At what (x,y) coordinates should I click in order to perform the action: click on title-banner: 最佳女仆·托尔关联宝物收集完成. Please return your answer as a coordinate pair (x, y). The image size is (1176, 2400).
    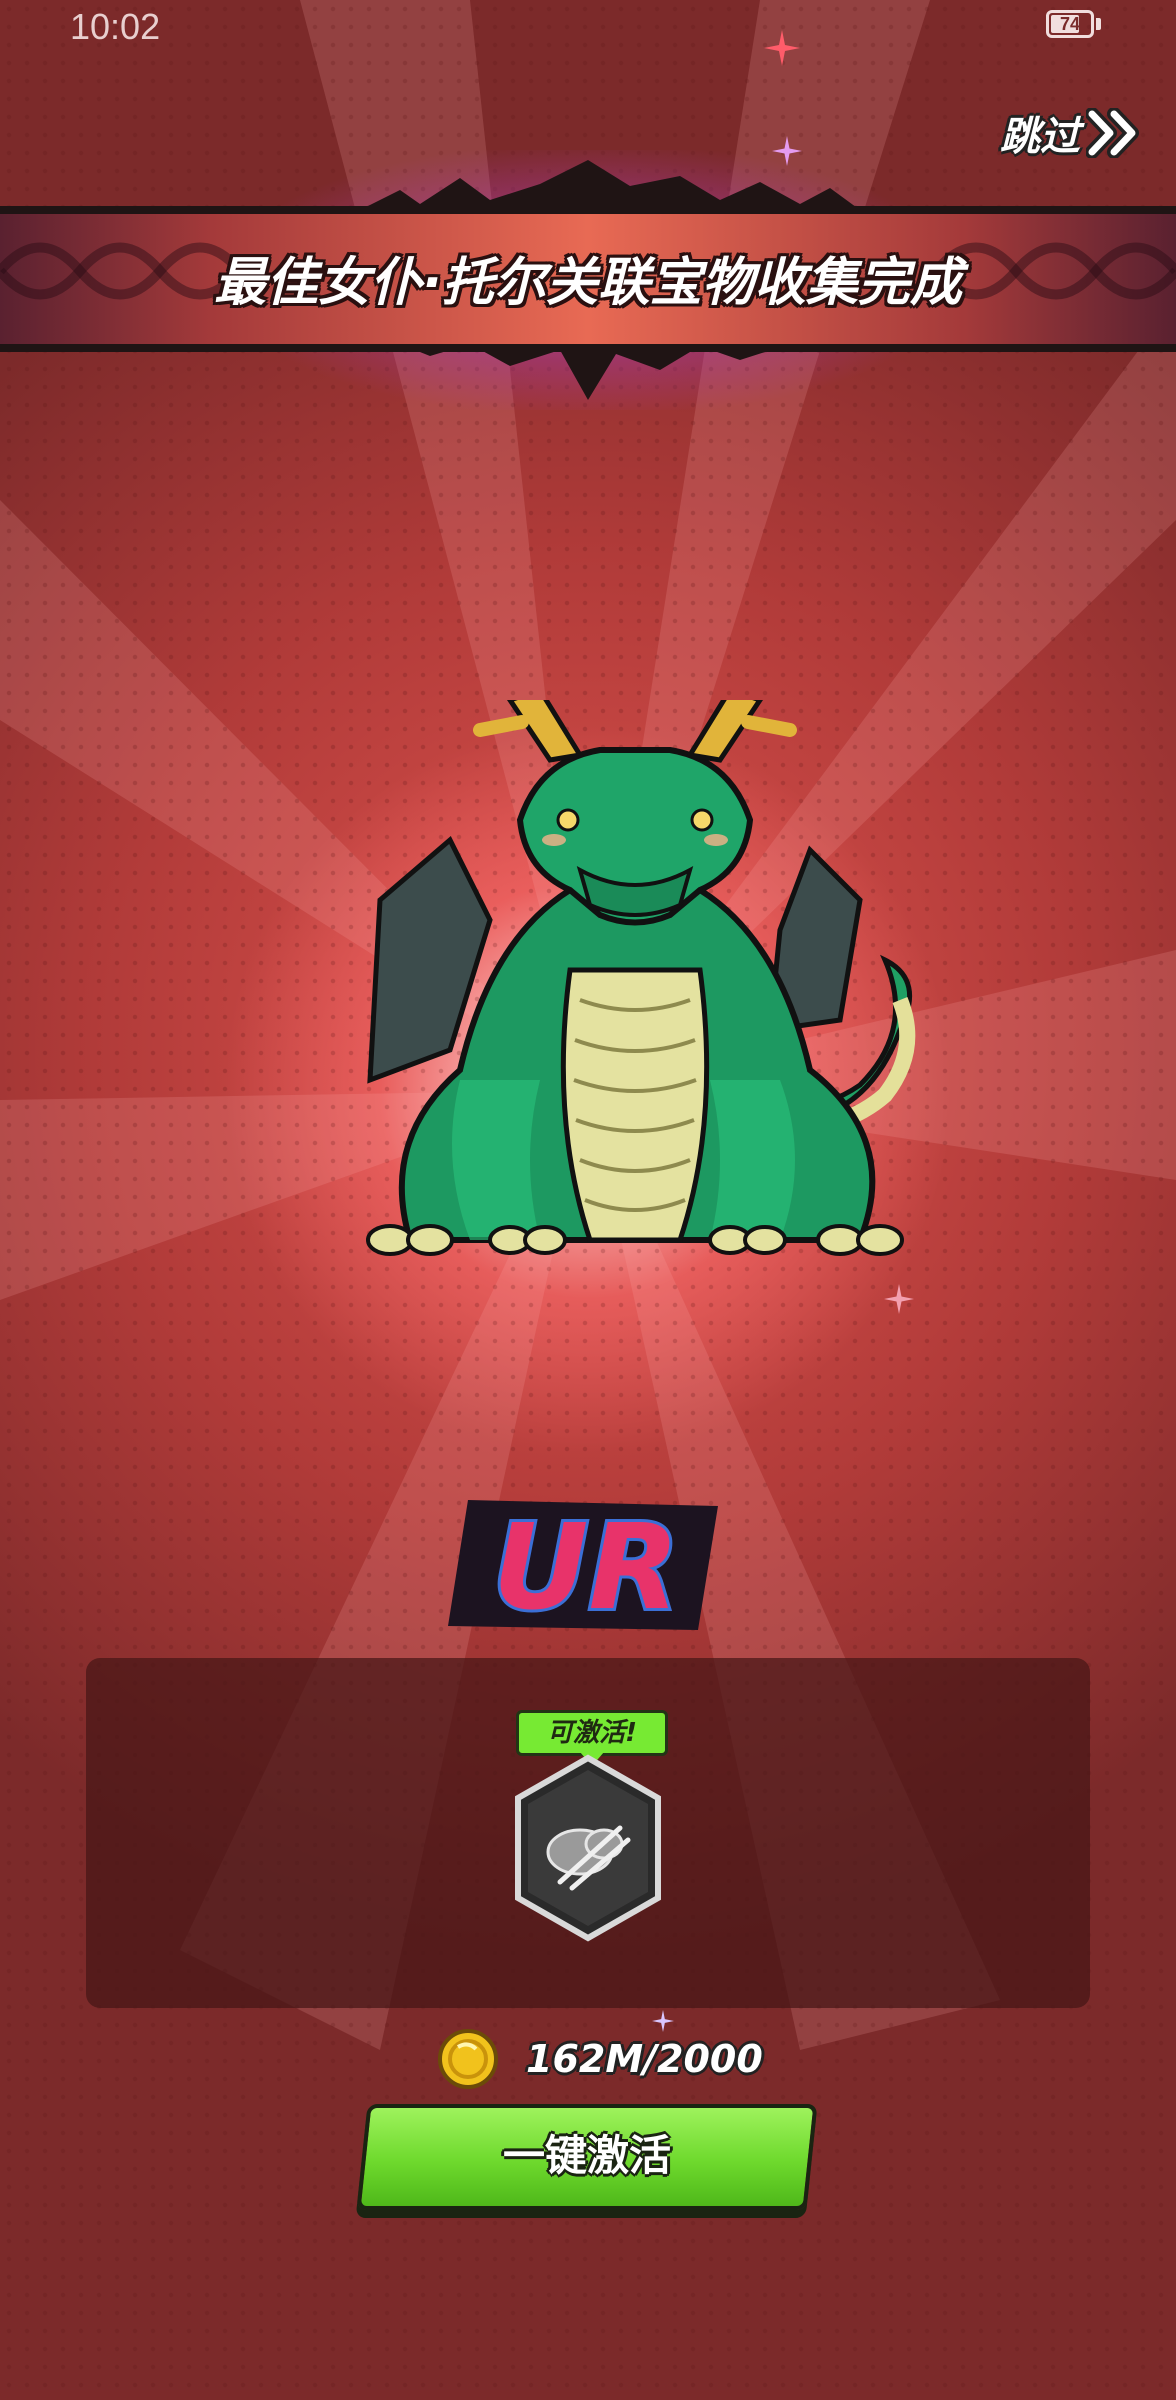
    Looking at the image, I should click on (588, 280).